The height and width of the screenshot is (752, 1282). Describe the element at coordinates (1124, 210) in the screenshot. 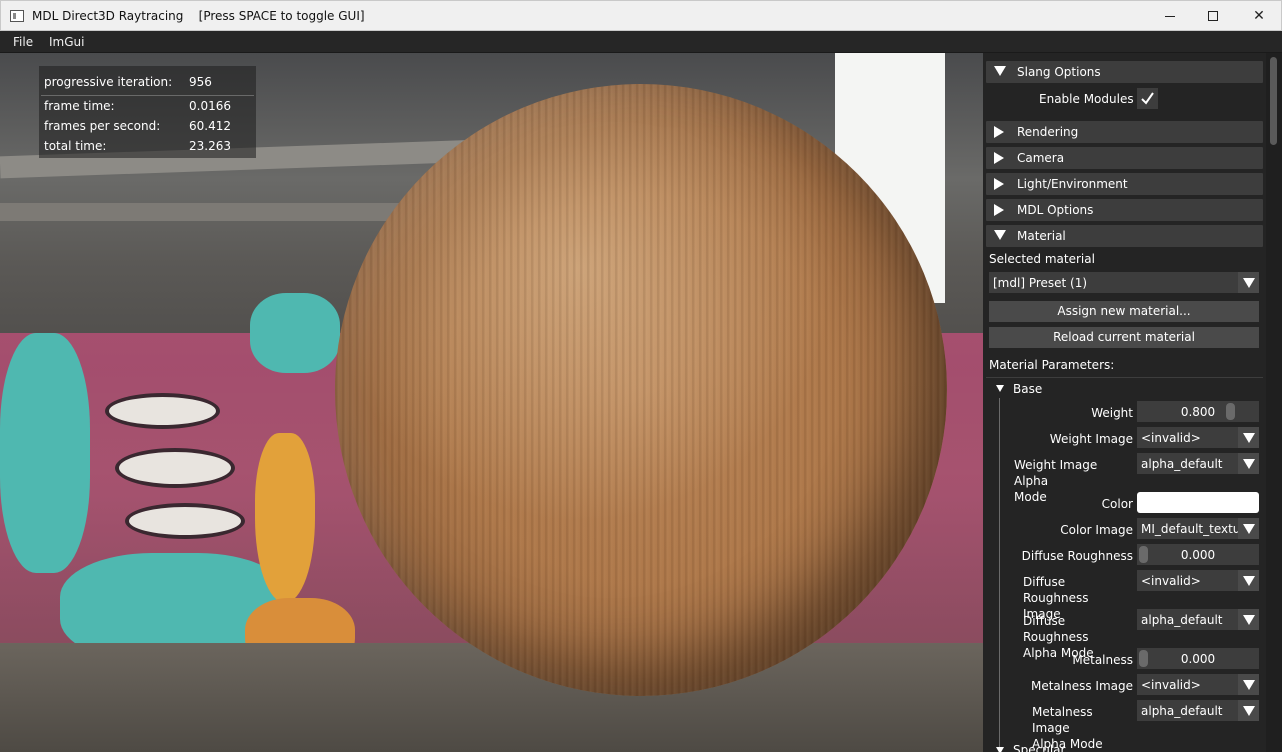

I see `header-mdl-options: MDL Options` at that location.